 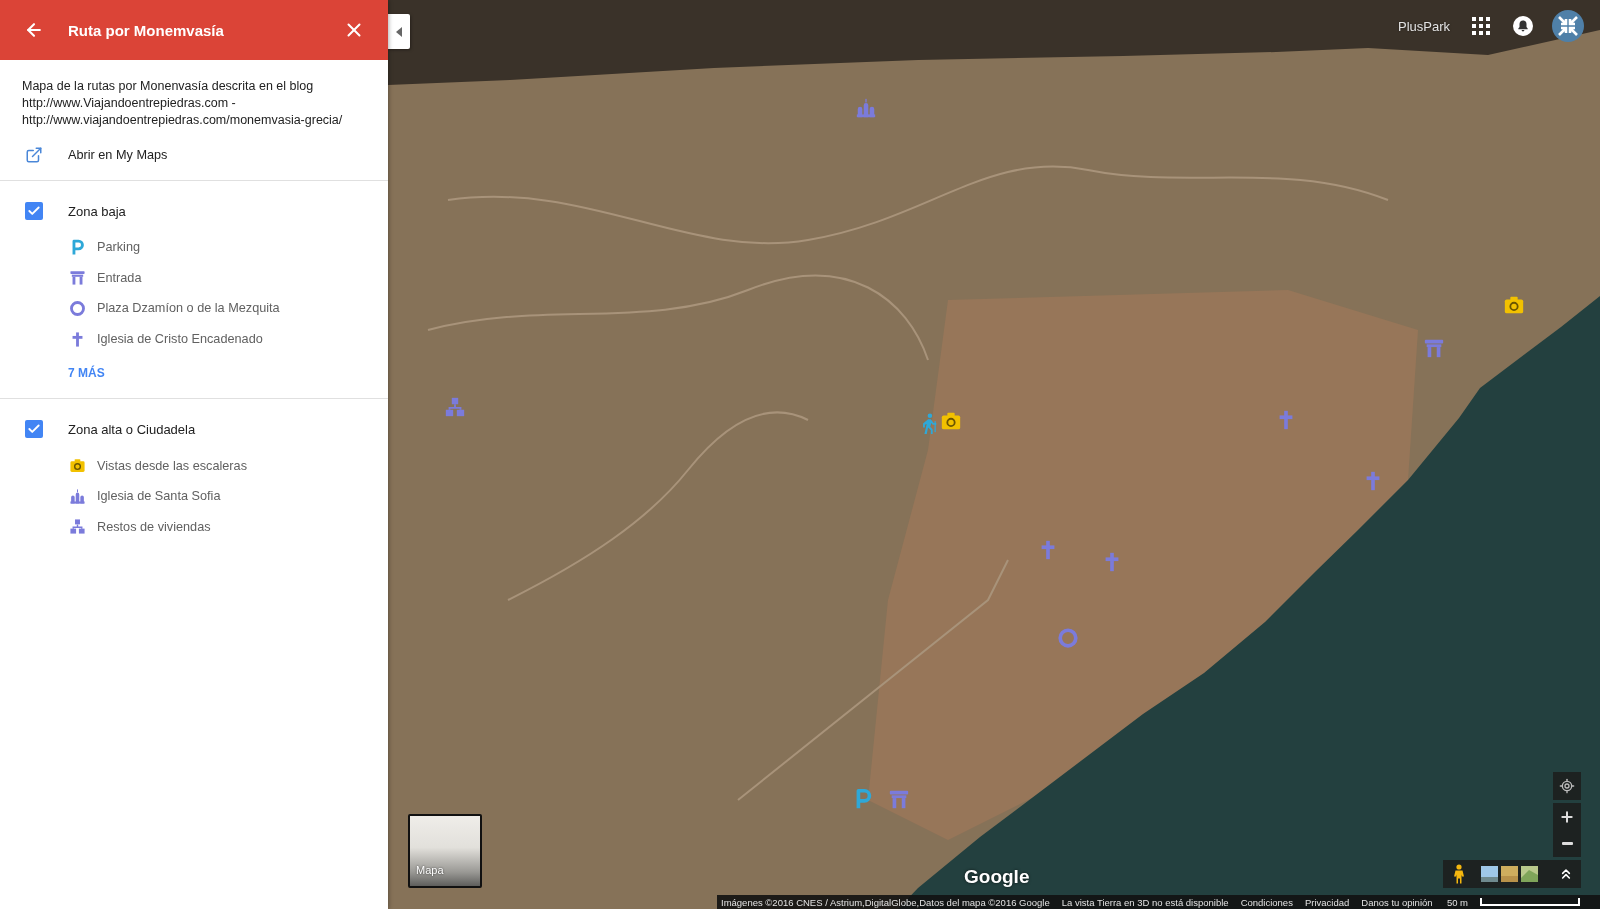 I want to click on location-icon, so click(x=1567, y=786).